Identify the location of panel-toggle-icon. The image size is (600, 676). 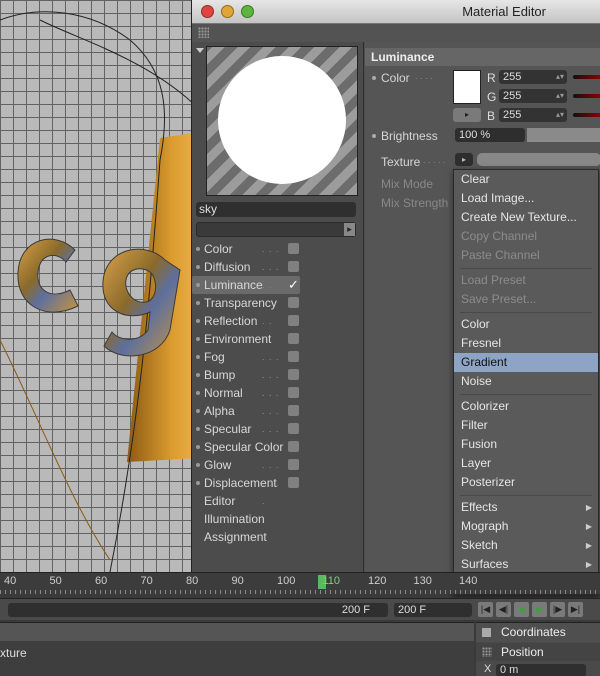
(486, 632).